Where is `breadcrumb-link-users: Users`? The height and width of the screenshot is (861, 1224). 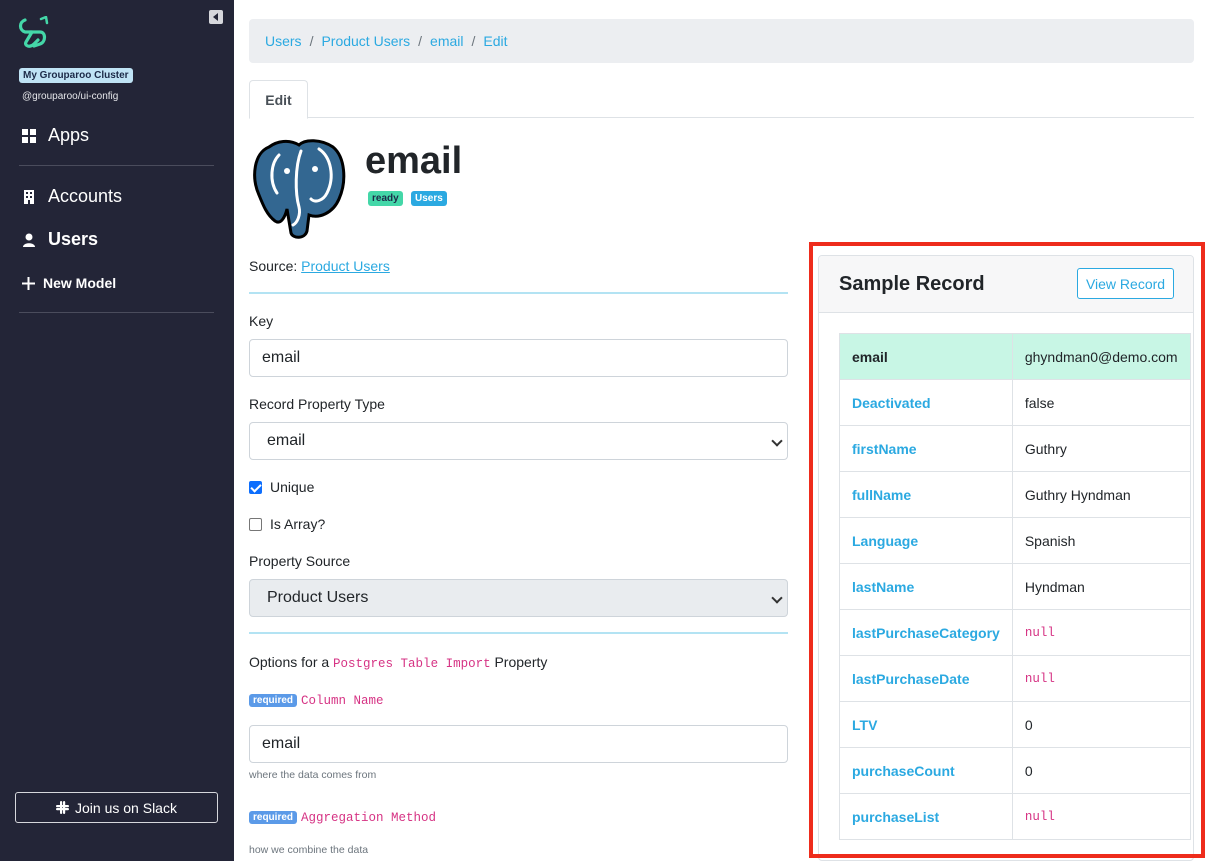 breadcrumb-link-users: Users is located at coordinates (283, 41).